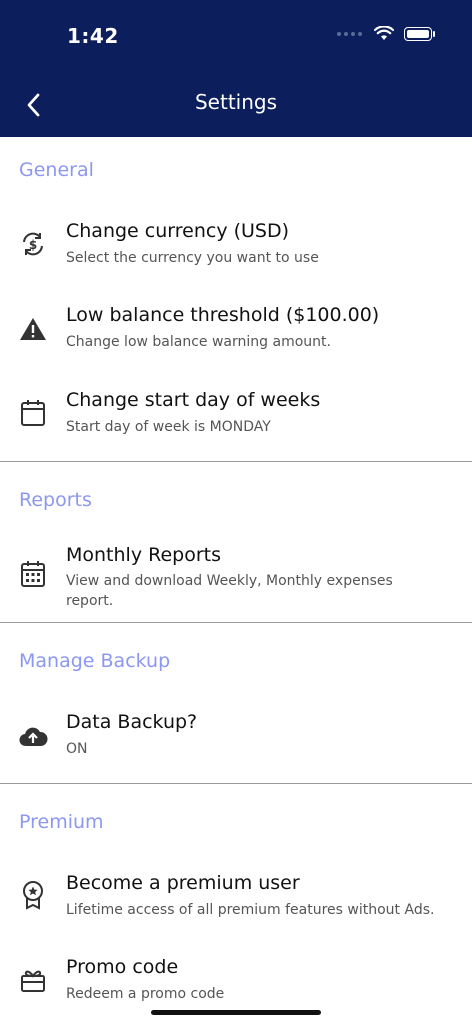 The width and height of the screenshot is (472, 1024). What do you see at coordinates (143, 555) in the screenshot?
I see `setting-title: Monthly Reports` at bounding box center [143, 555].